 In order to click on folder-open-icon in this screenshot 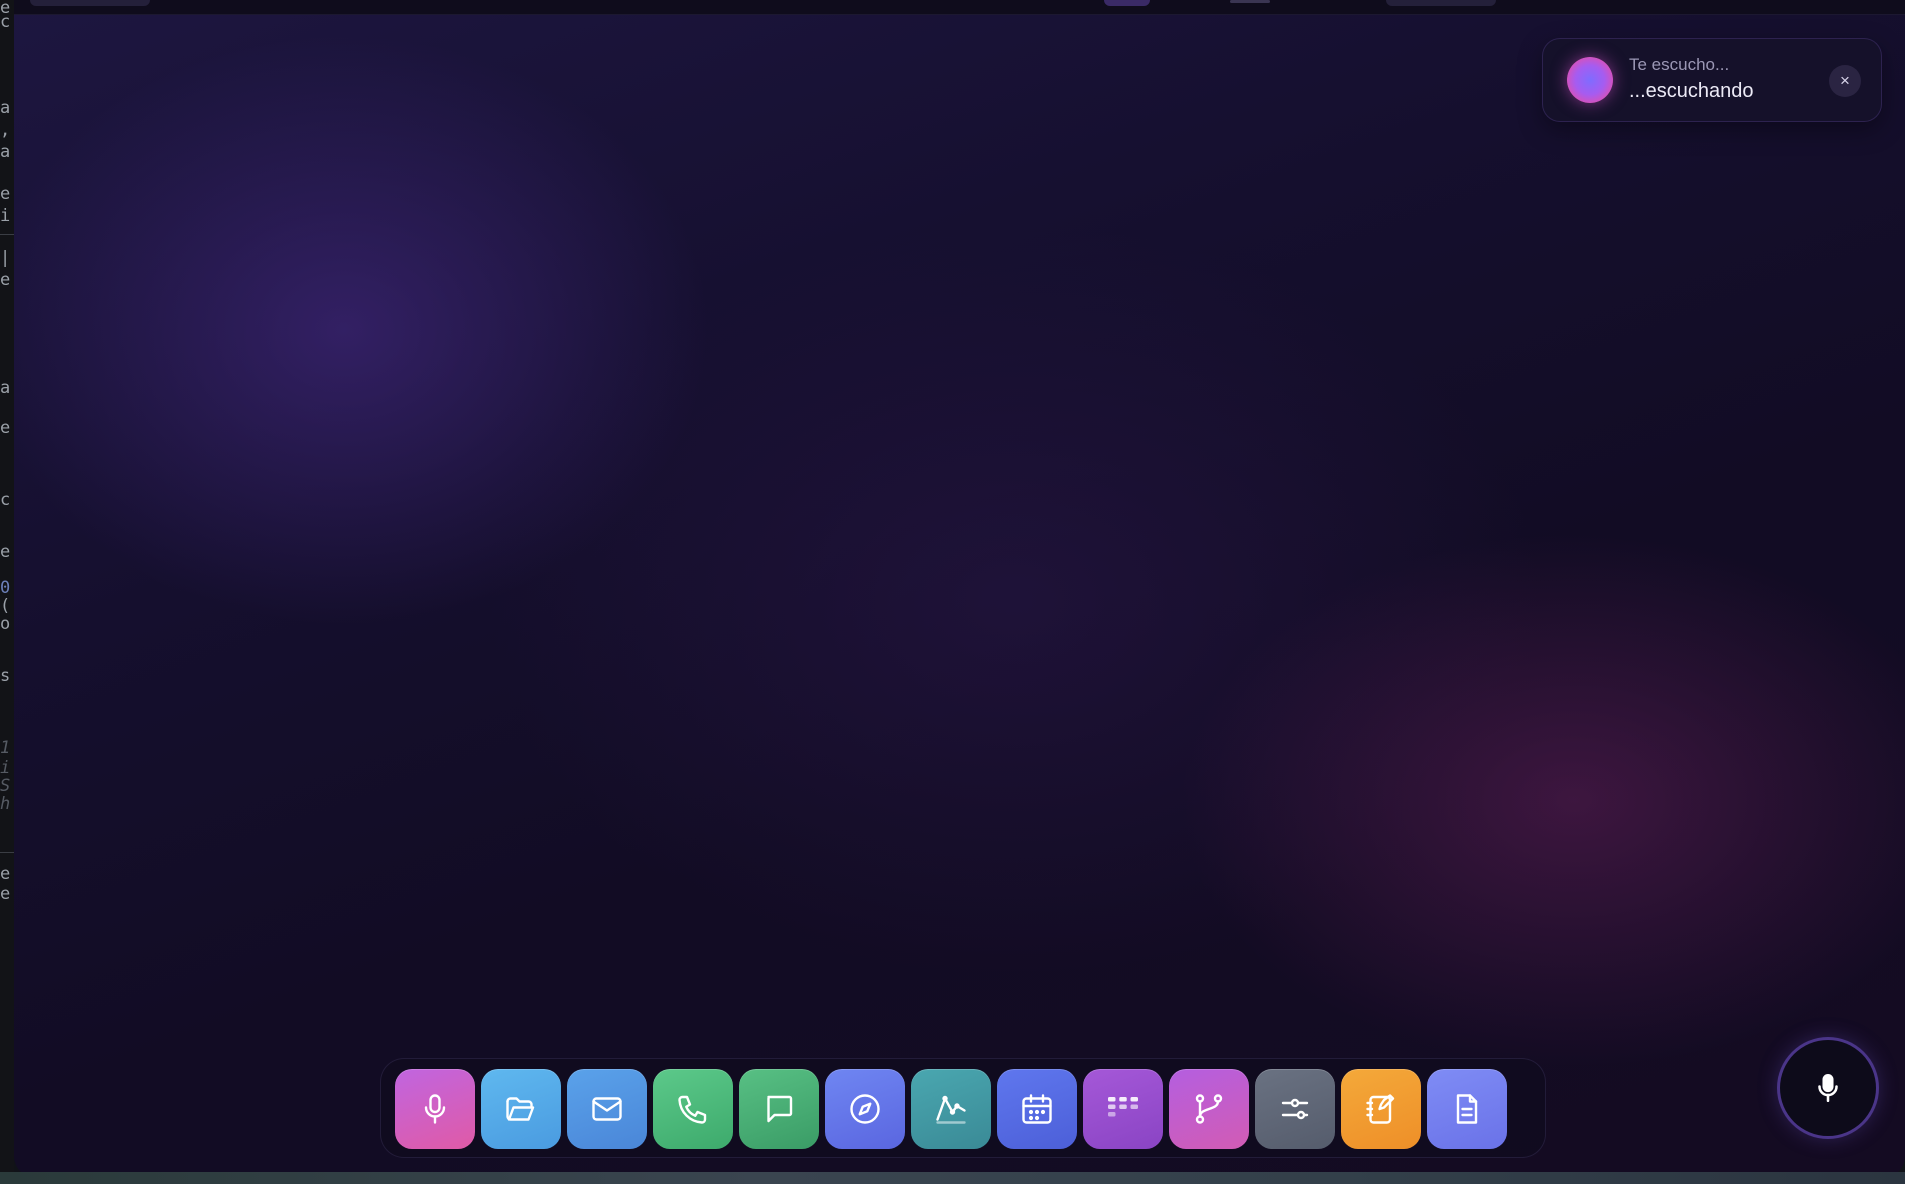, I will do `click(520, 1109)`.